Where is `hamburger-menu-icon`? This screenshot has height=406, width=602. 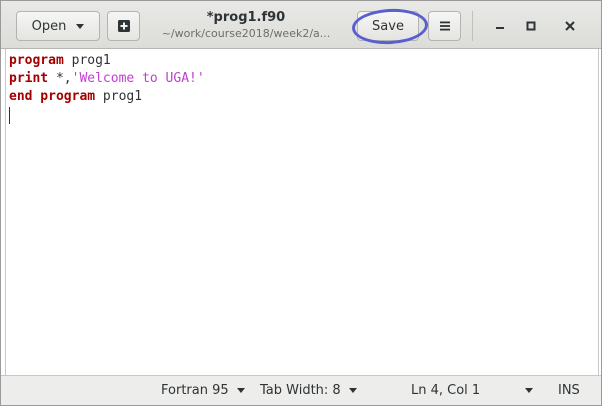
hamburger-menu-icon is located at coordinates (444, 26).